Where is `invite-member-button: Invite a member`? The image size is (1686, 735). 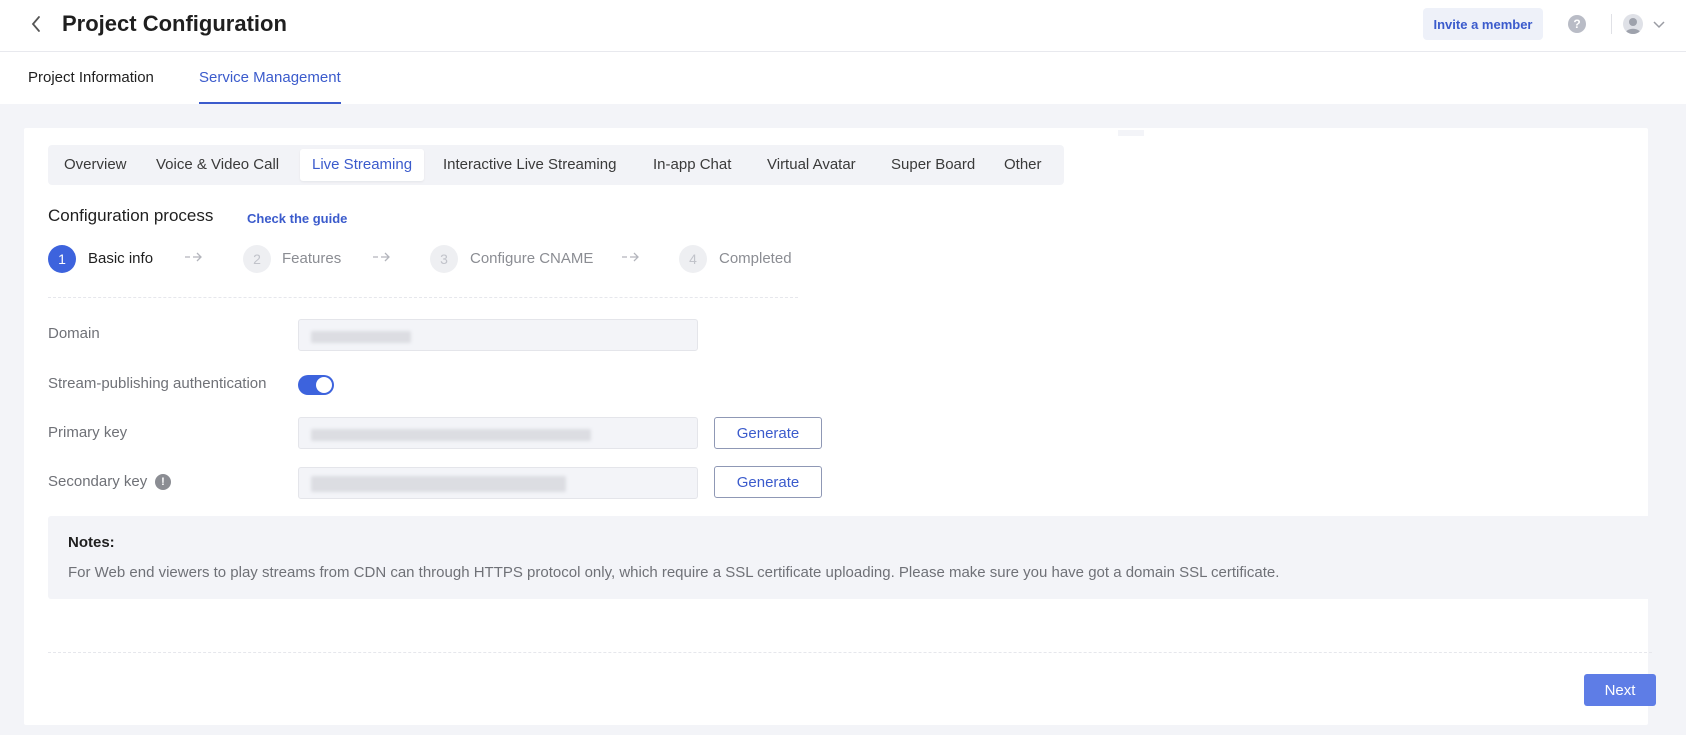
invite-member-button: Invite a member is located at coordinates (1483, 24).